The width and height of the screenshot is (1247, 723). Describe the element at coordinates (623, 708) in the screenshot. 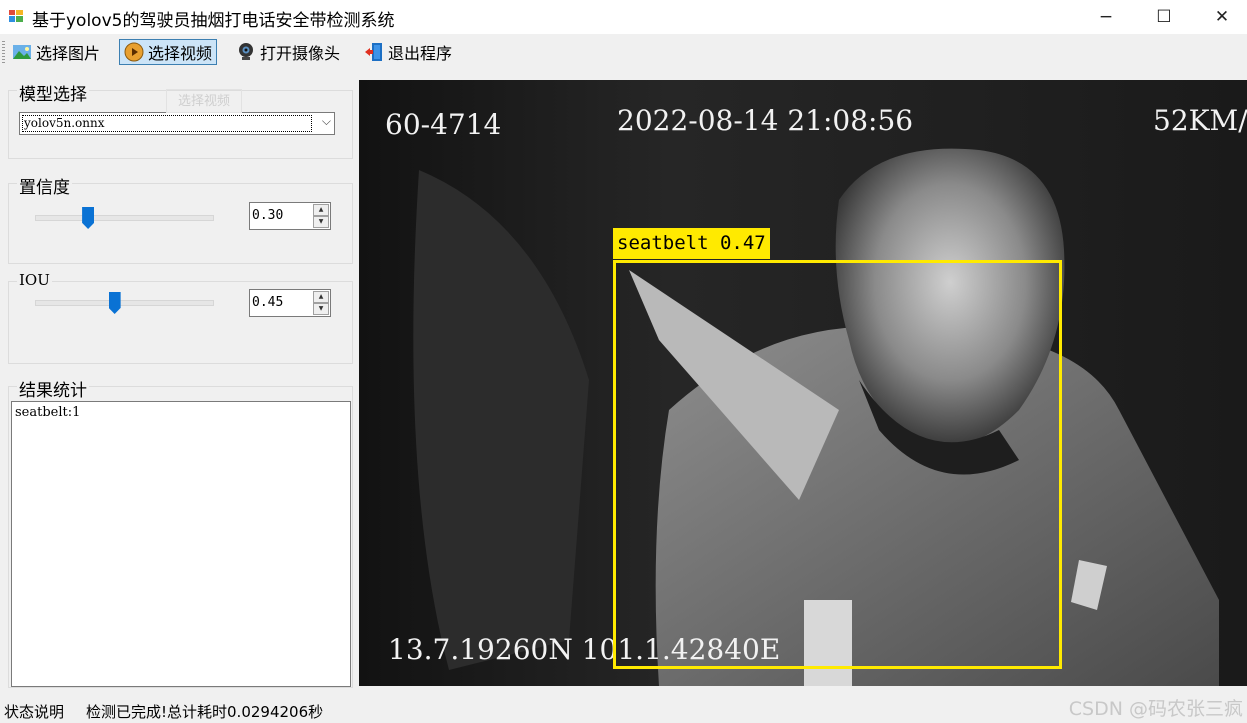

I see `status-bar: 状态说明 检测已完成!总计耗时0.0294206秒 CSDN @码农张三疯` at that location.